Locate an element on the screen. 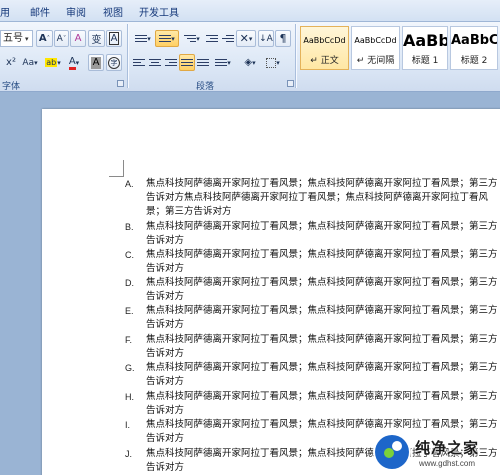  increase-indent-icon is located at coordinates (228, 38).